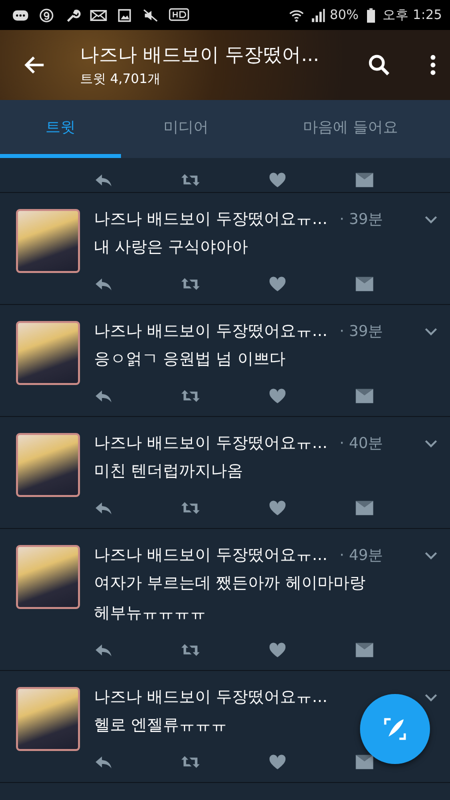 Image resolution: width=450 pixels, height=800 pixels. What do you see at coordinates (179, 15) in the screenshot?
I see `hd-icon` at bounding box center [179, 15].